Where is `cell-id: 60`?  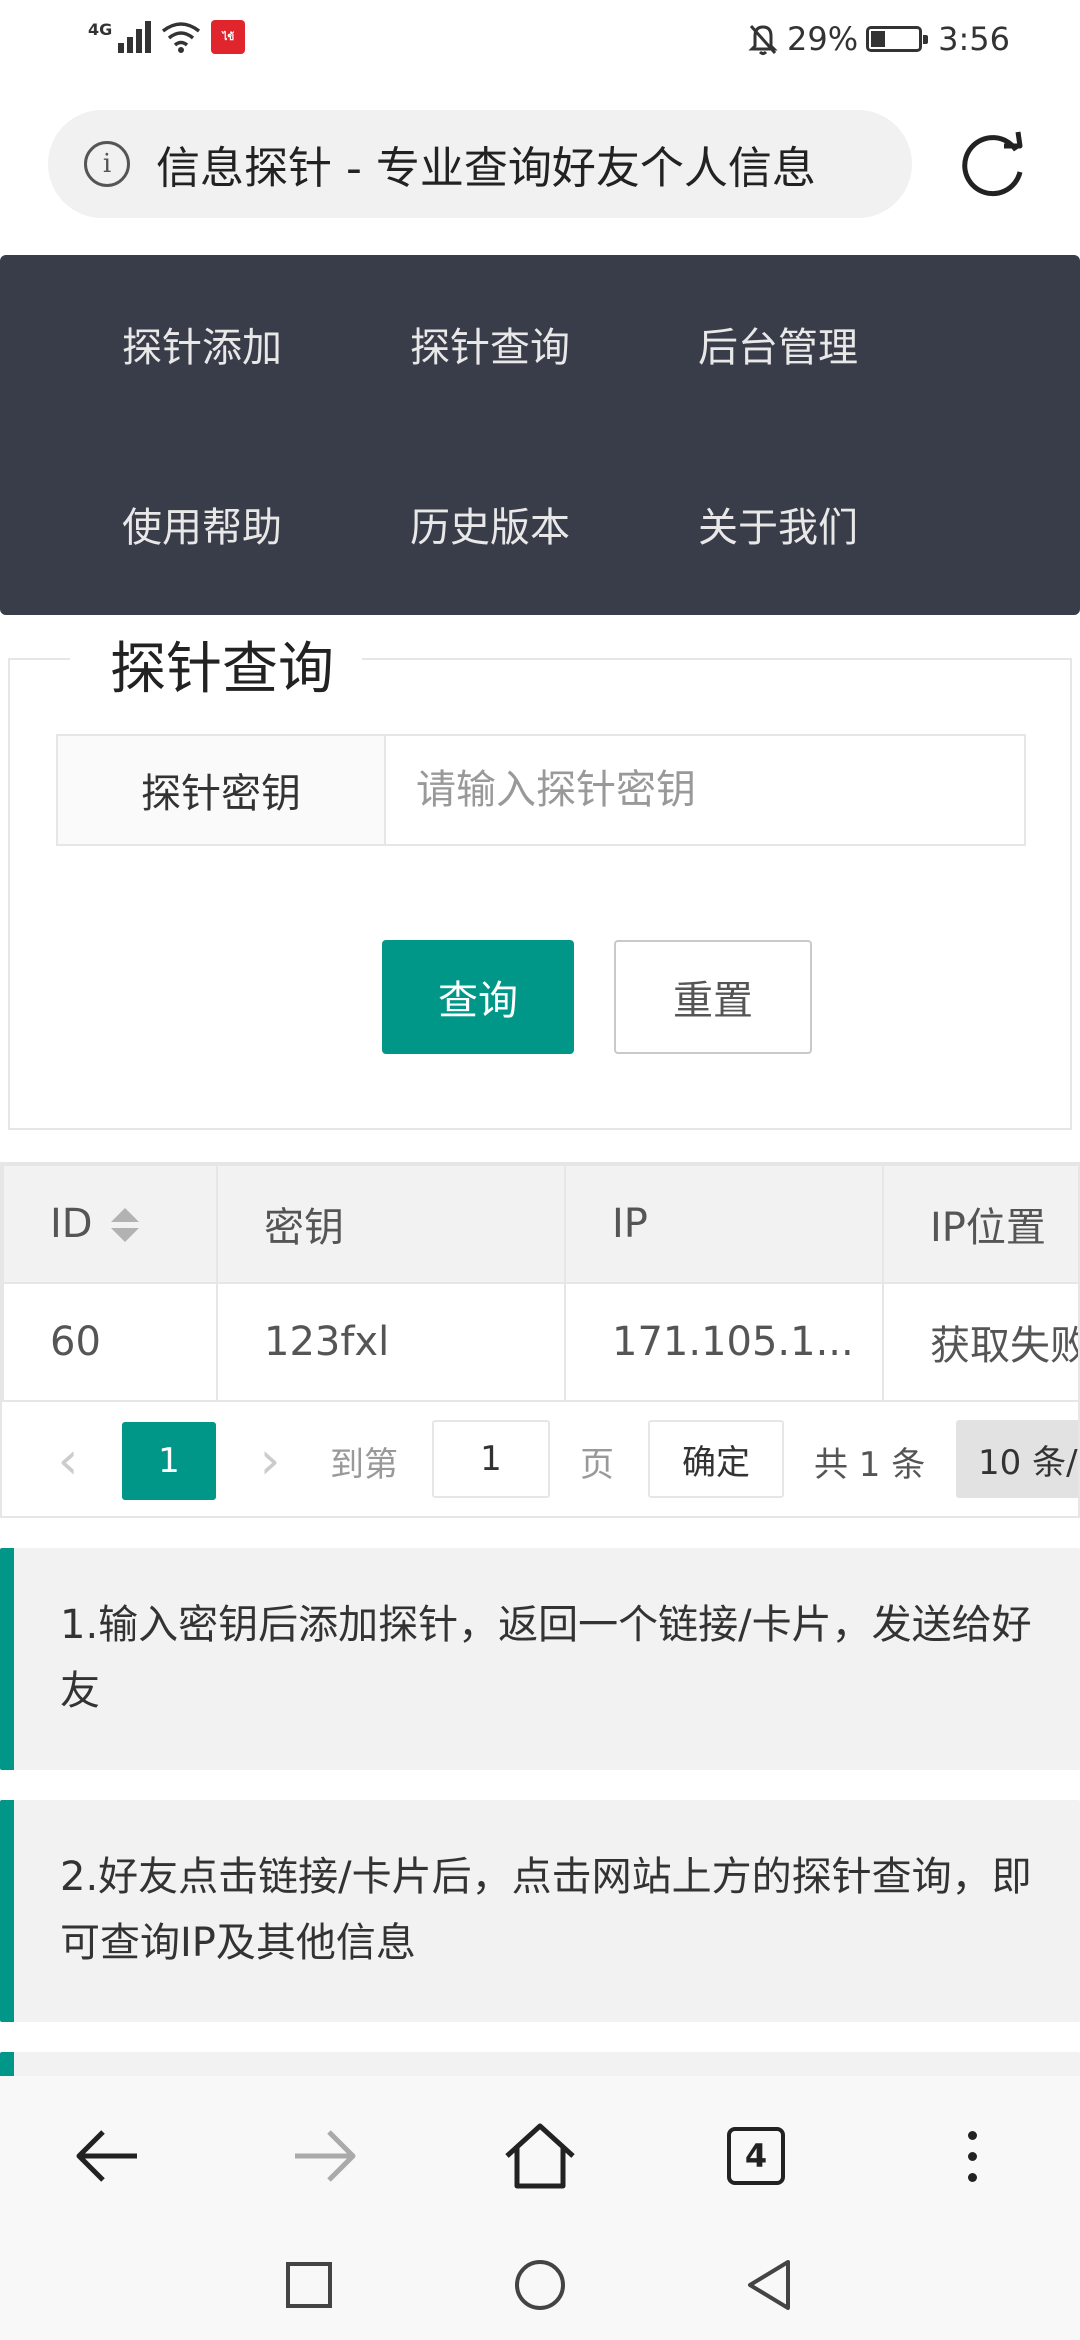
cell-id: 60 is located at coordinates (110, 1342).